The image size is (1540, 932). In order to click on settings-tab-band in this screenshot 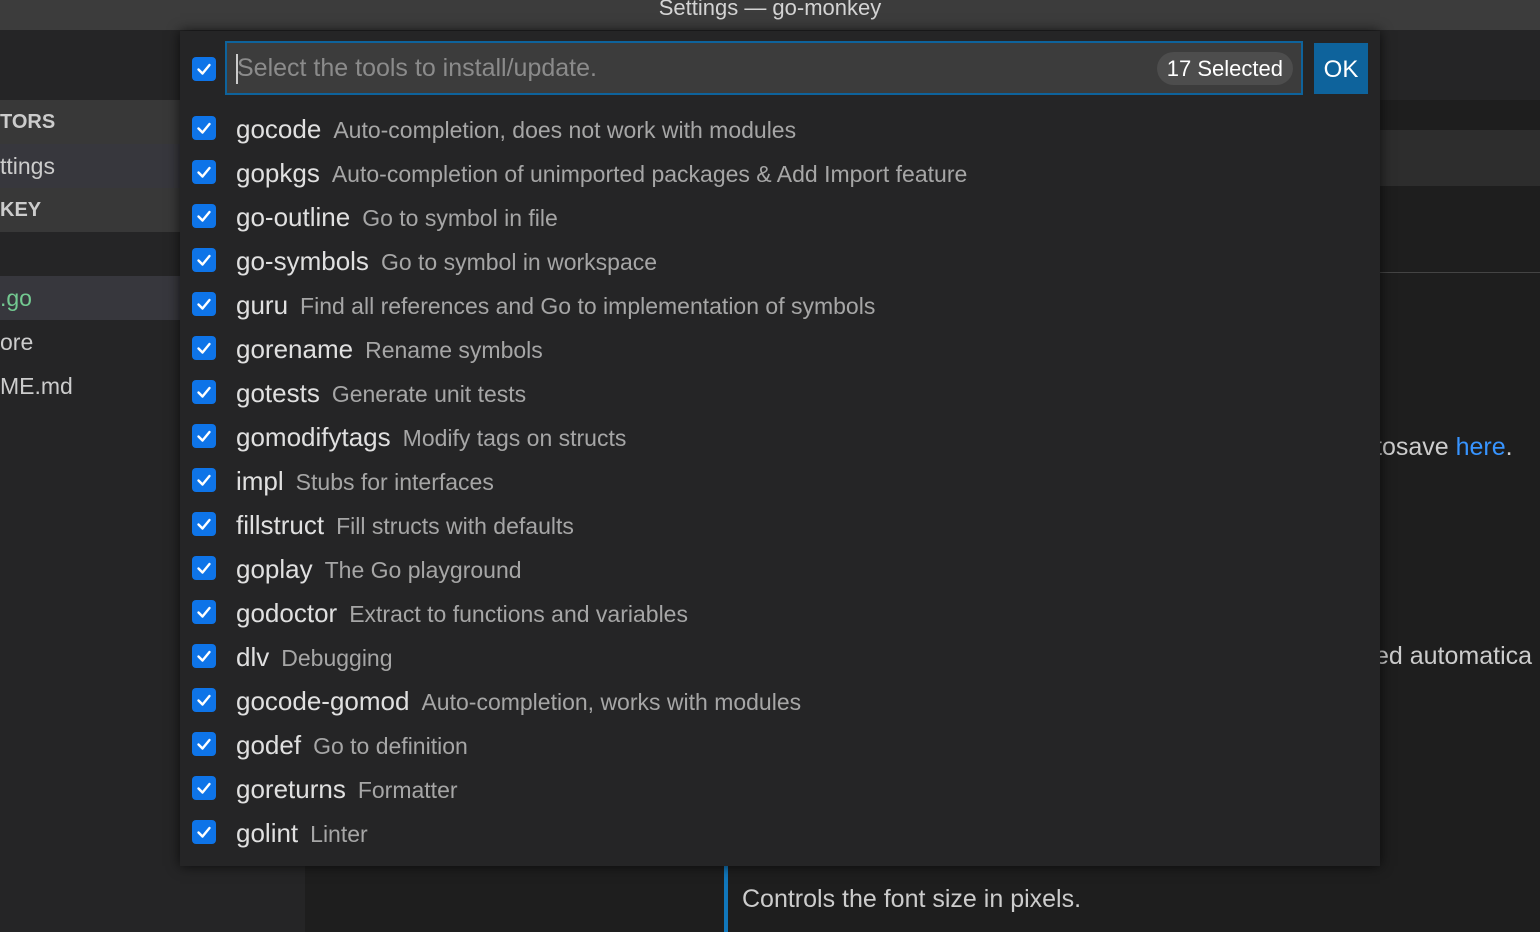, I will do `click(1460, 158)`.